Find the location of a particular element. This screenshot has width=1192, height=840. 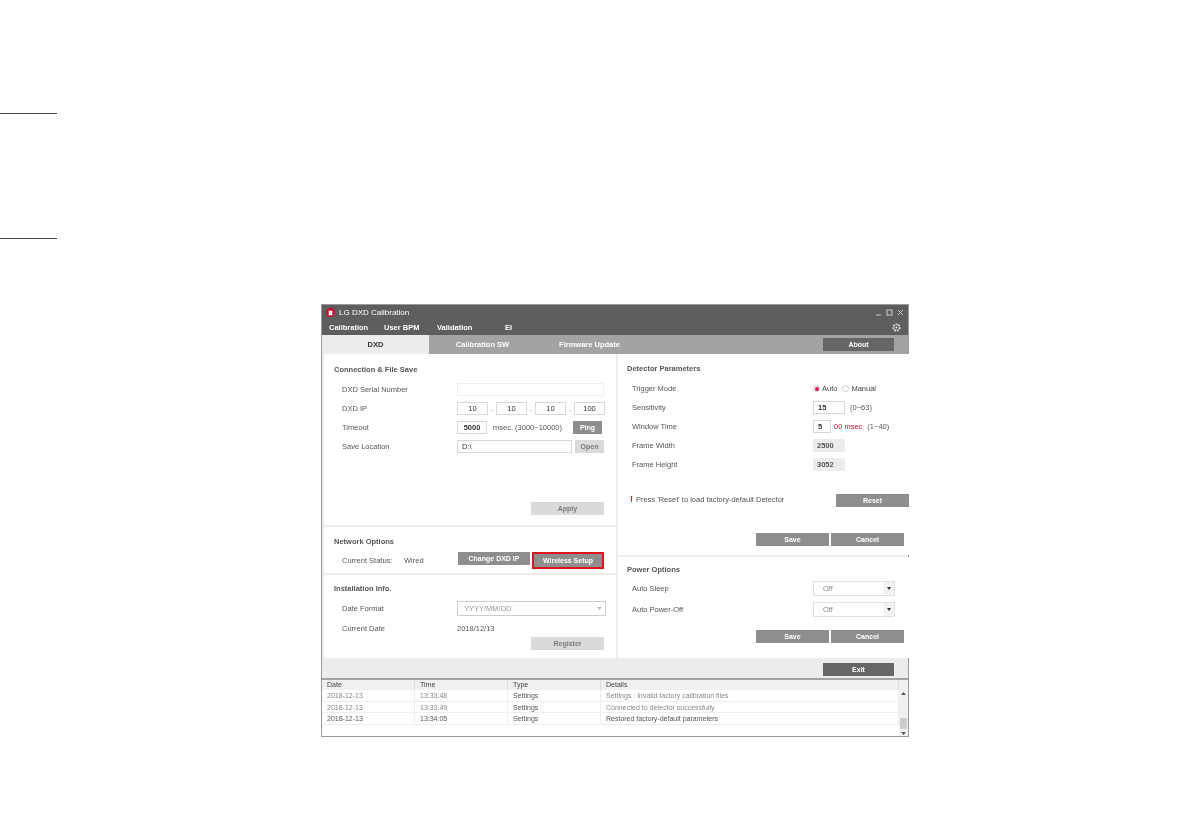

scroll-up-icon is located at coordinates (903, 693).